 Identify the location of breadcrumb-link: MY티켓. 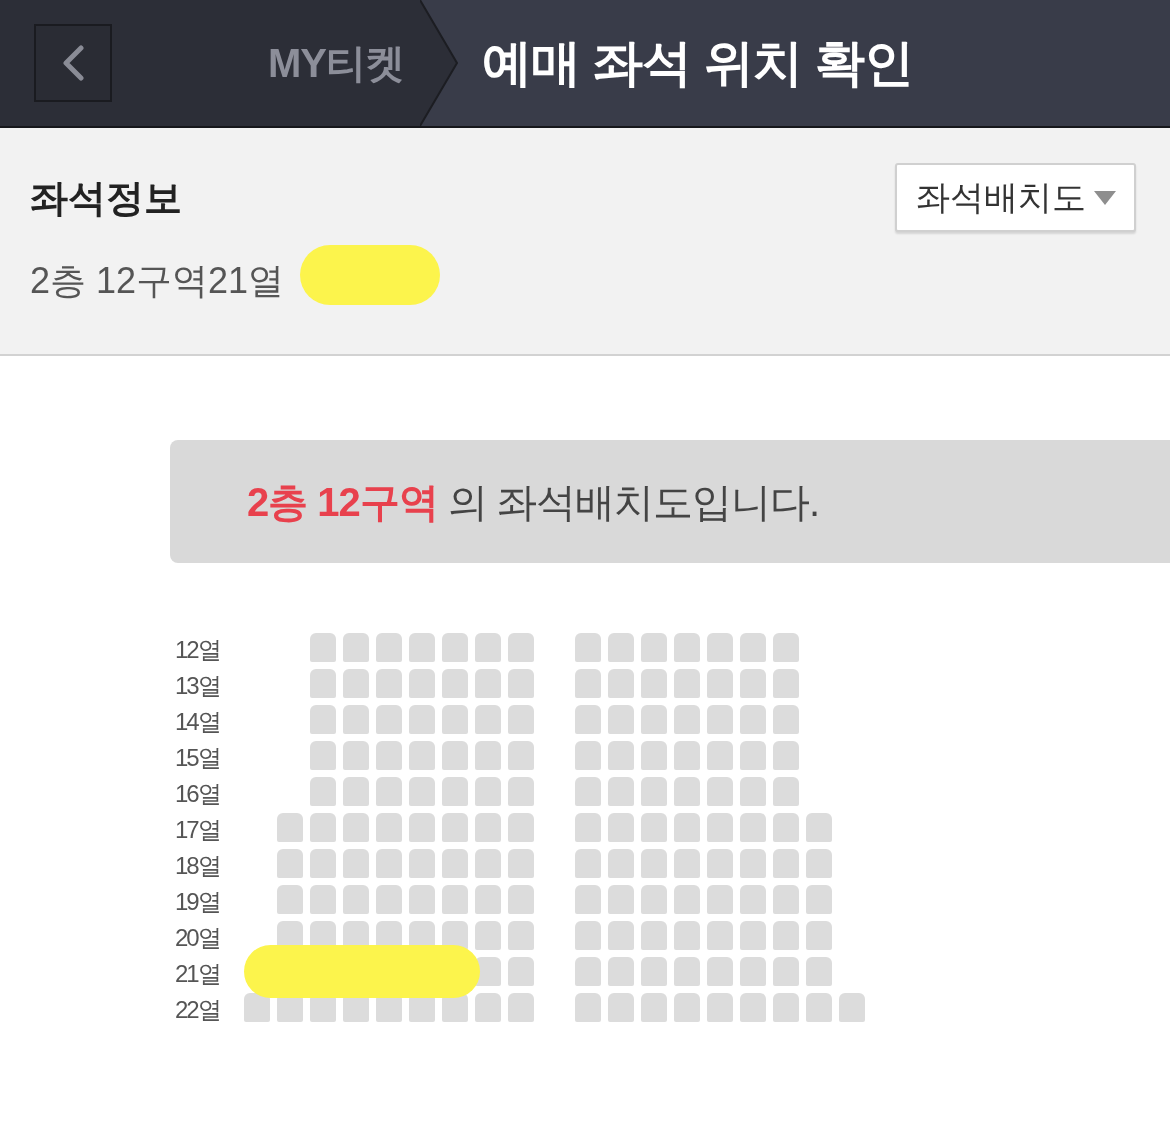
(336, 63).